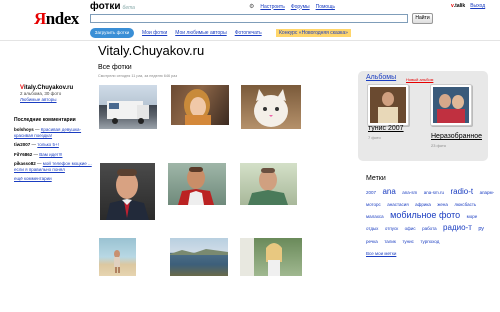  What do you see at coordinates (422, 18) in the screenshot?
I see `find-button: Найти` at bounding box center [422, 18].